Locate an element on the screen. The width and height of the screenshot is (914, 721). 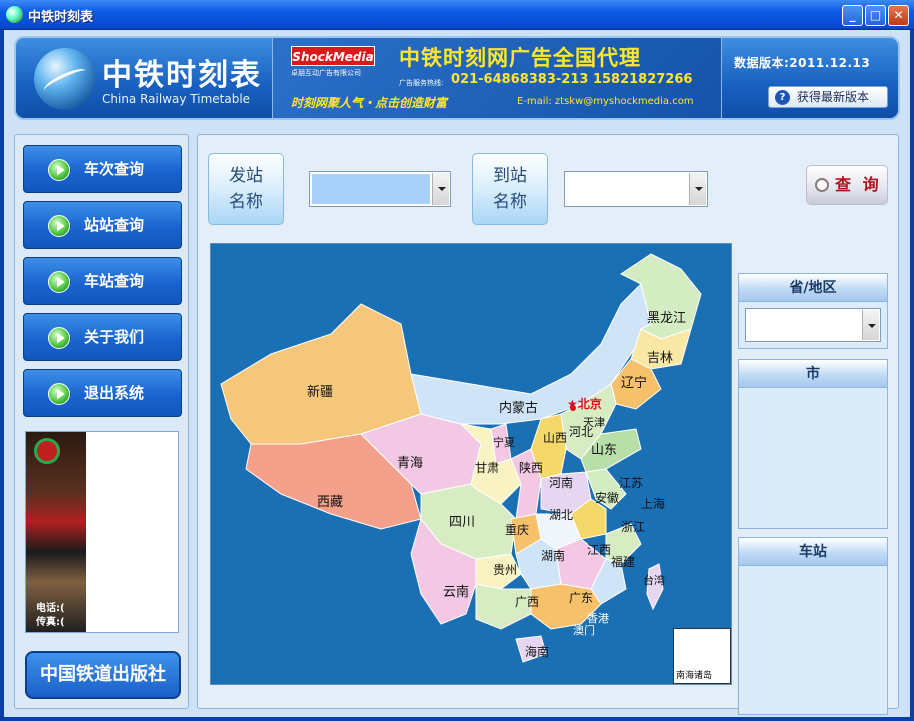
ad-title: 中铁时刻网广告全国代理 is located at coordinates (520, 58).